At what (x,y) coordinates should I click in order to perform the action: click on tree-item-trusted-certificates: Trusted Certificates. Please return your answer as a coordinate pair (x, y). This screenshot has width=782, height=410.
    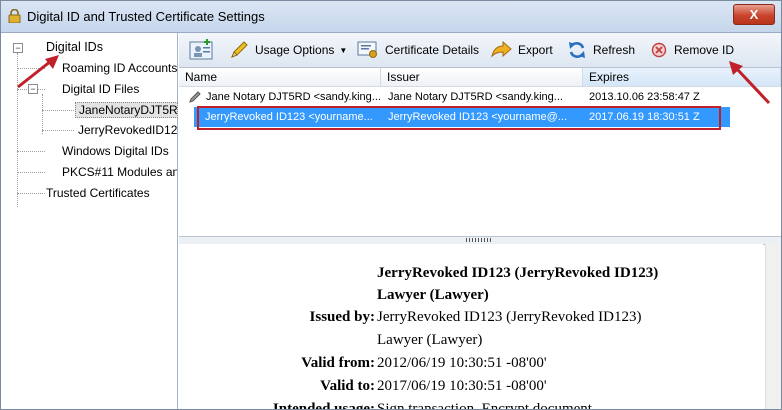
    Looking at the image, I should click on (98, 193).